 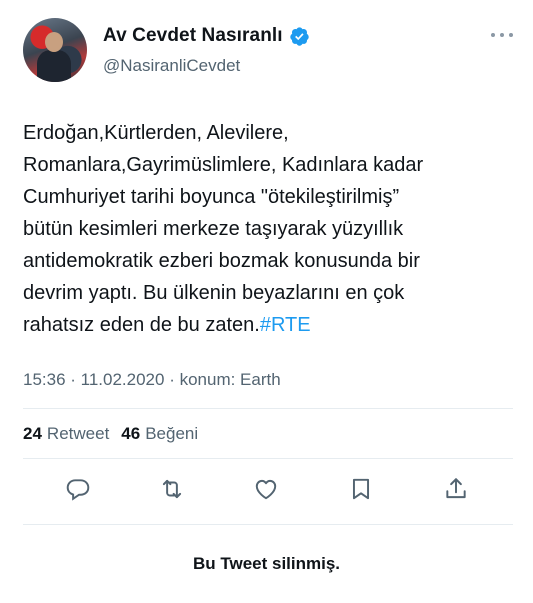 What do you see at coordinates (54, 66) in the screenshot?
I see `avatar-figure-body` at bounding box center [54, 66].